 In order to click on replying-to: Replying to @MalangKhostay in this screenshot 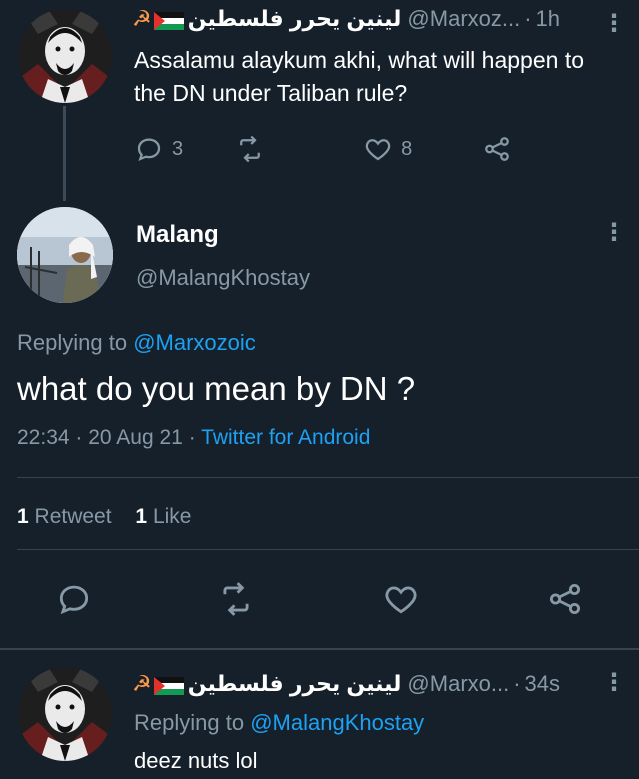, I will do `click(279, 723)`.